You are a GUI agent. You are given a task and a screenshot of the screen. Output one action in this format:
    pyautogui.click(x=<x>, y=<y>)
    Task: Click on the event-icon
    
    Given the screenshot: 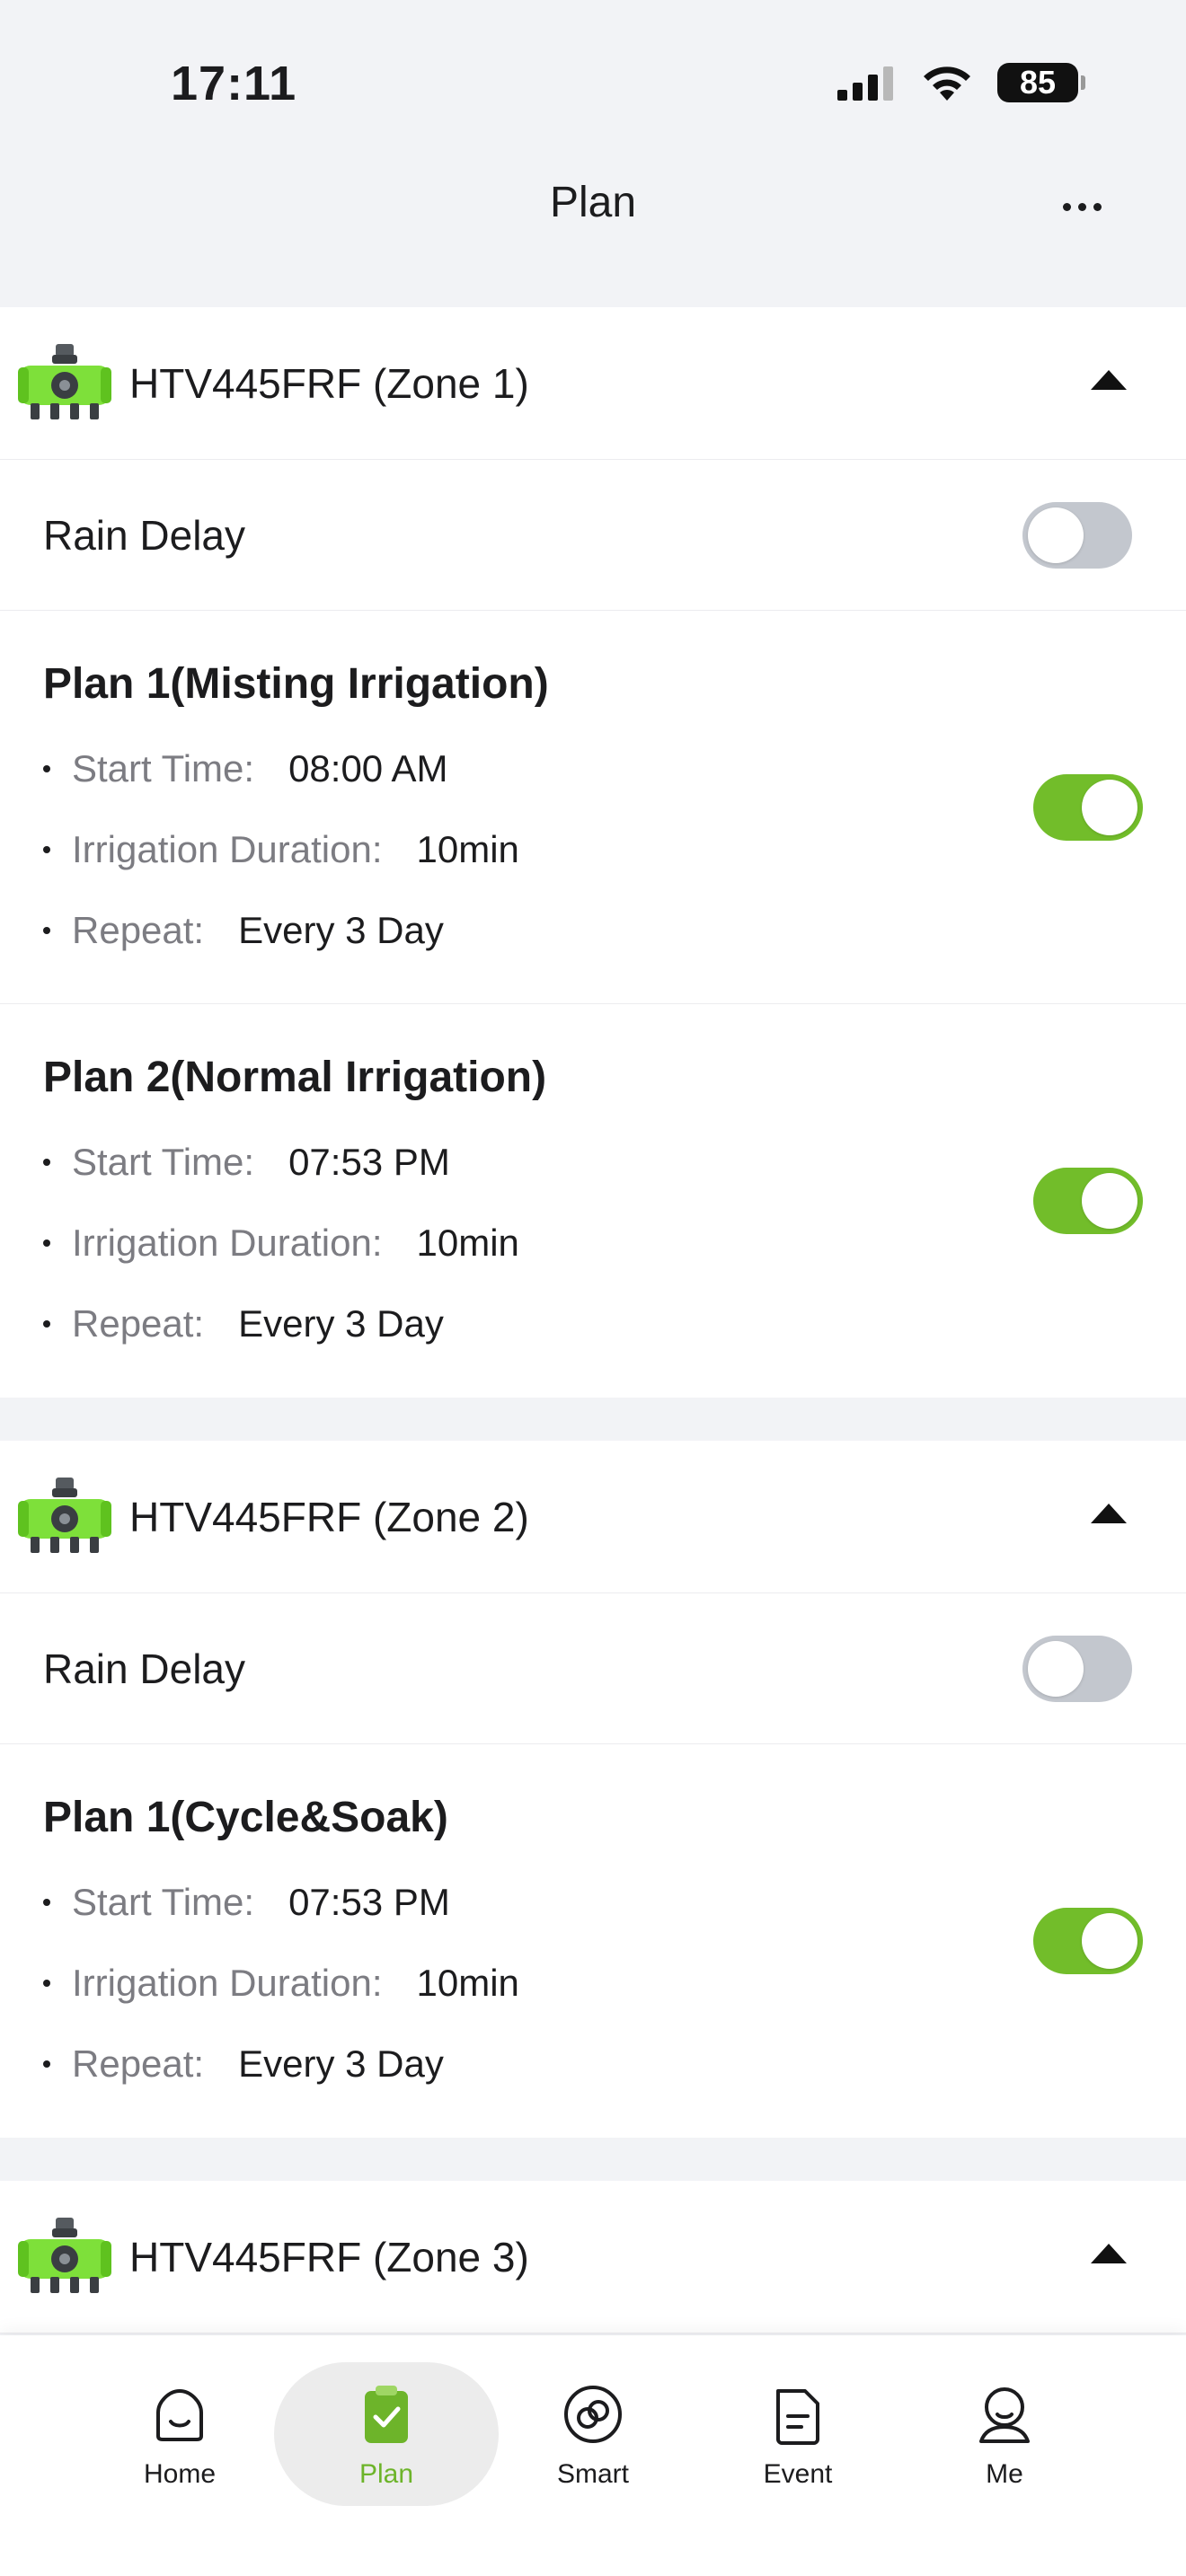 What is the action you would take?
    pyautogui.click(x=797, y=2417)
    